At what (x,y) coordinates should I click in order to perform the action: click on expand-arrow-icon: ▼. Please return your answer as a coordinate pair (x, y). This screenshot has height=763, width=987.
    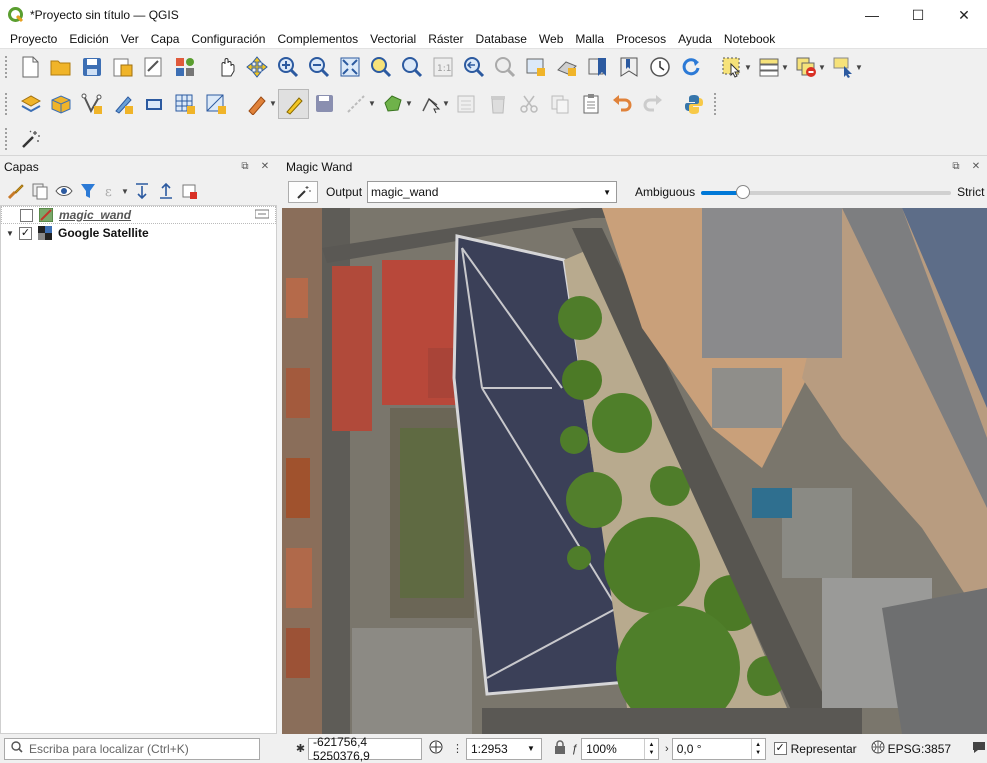
    Looking at the image, I should click on (10, 233).